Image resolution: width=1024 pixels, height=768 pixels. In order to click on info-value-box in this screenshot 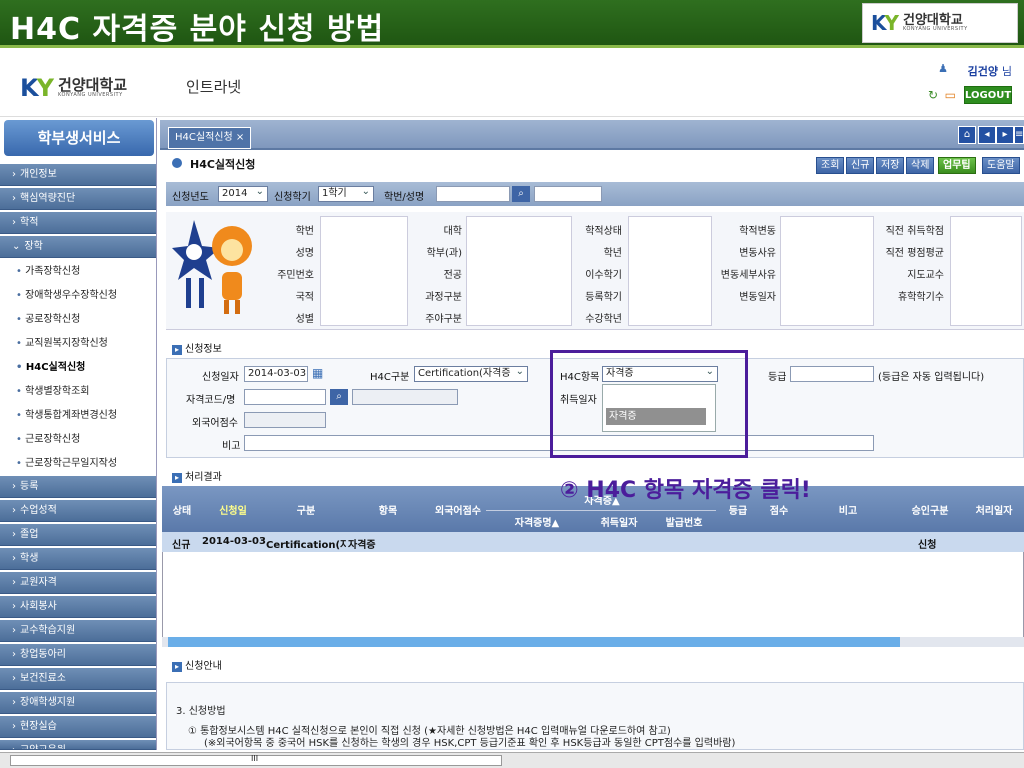, I will do `click(986, 271)`.